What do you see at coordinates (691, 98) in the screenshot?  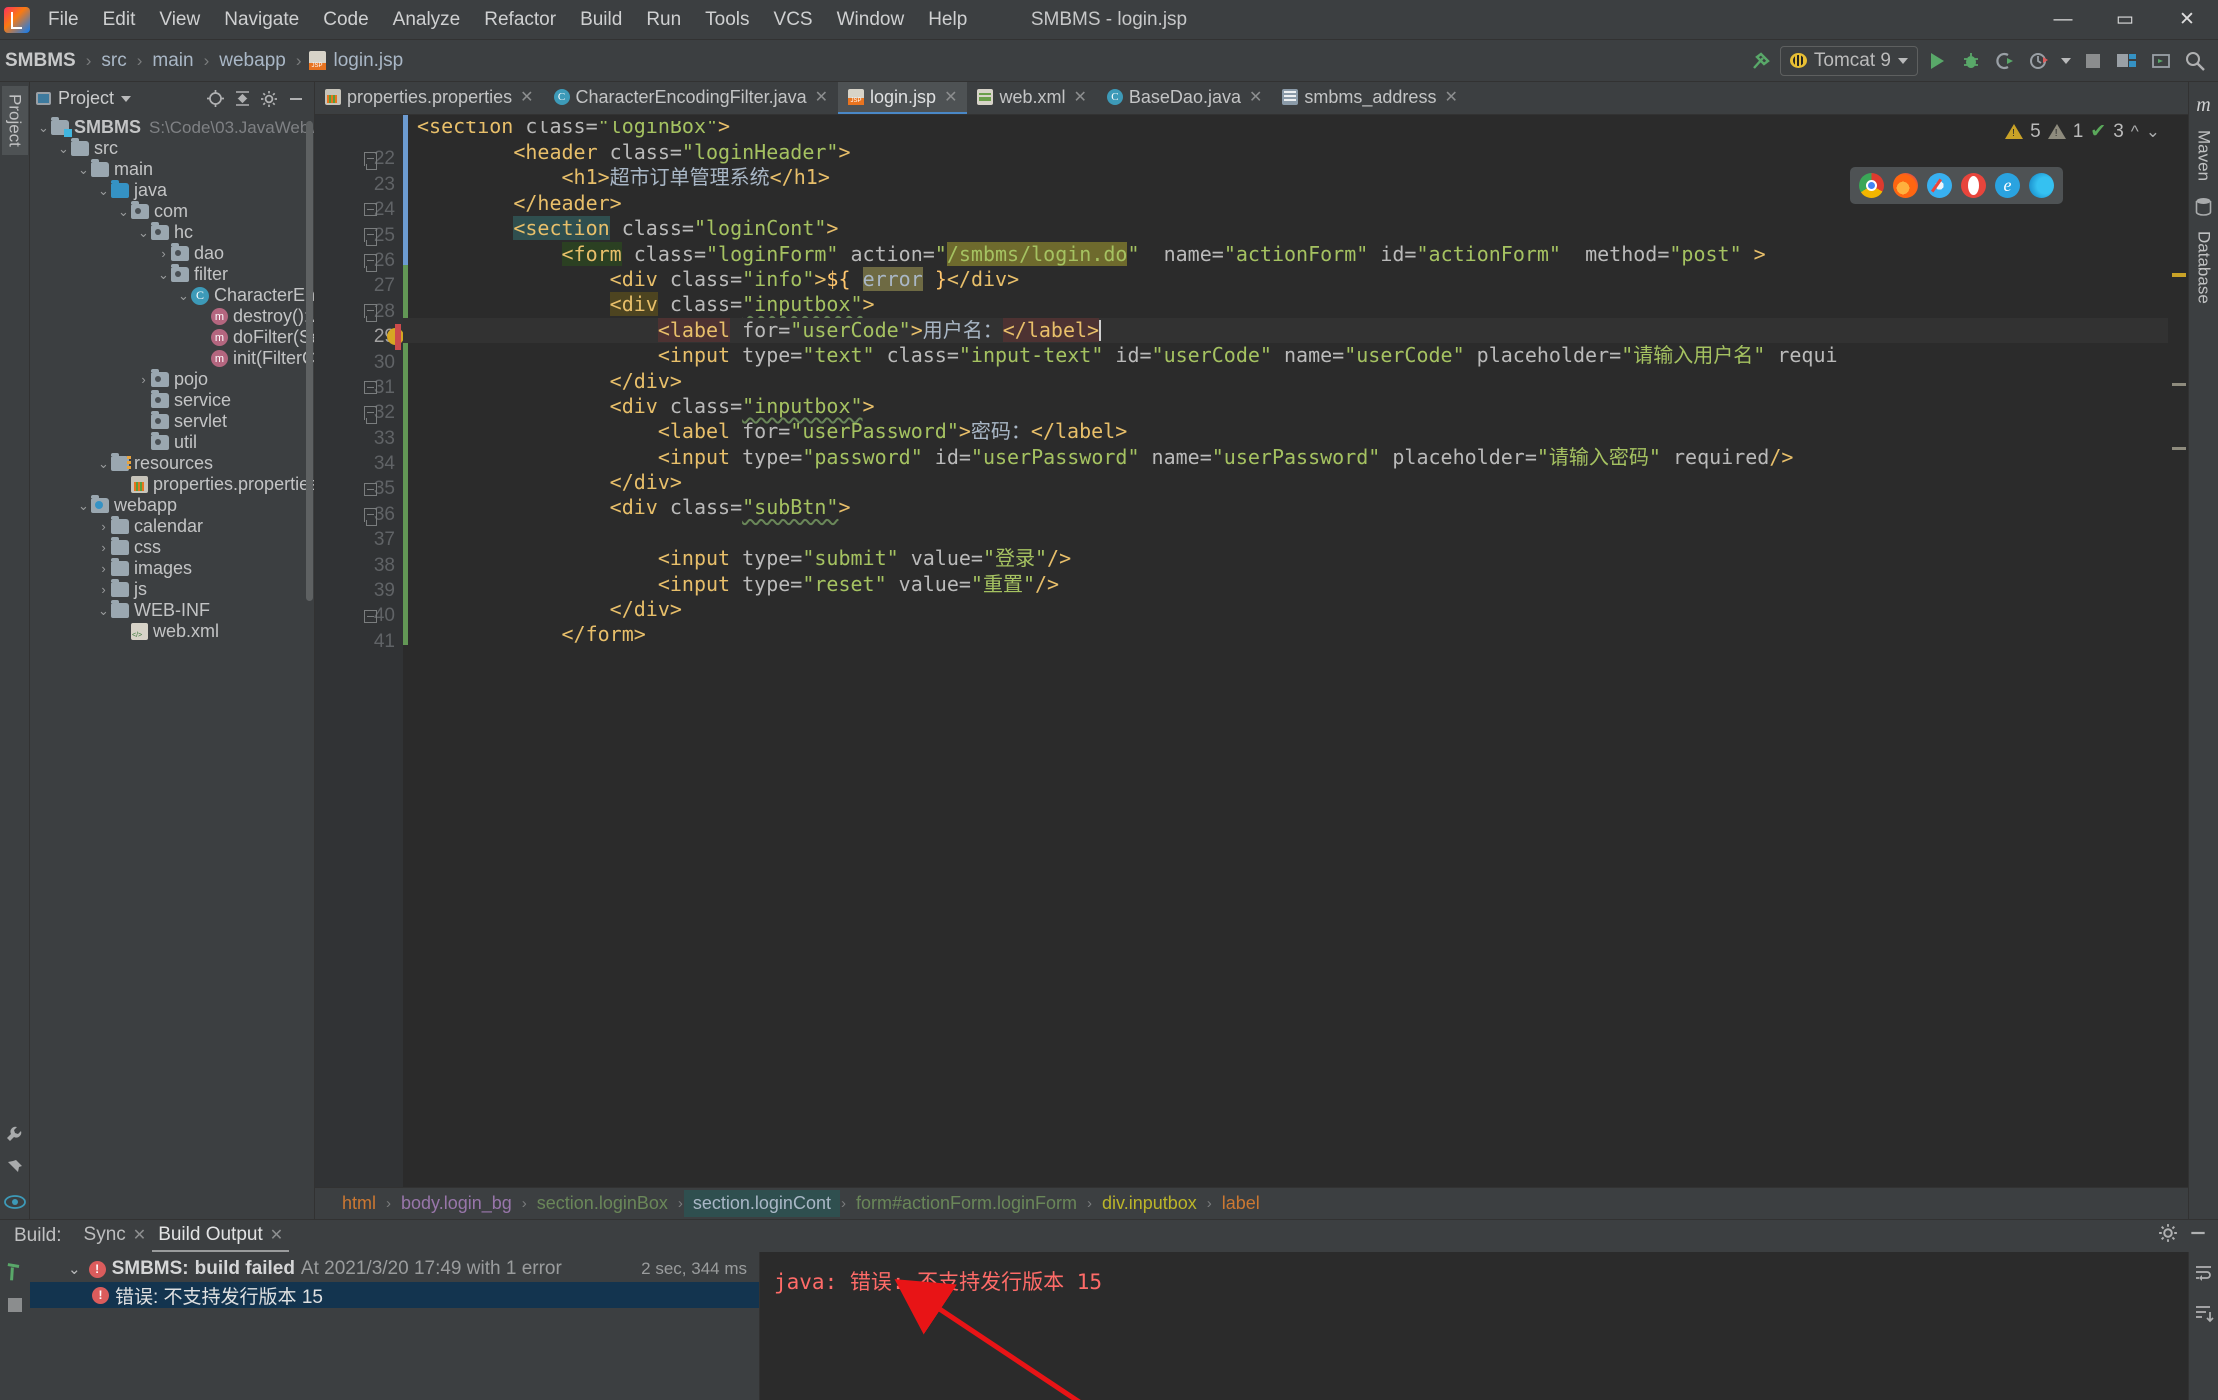 I see `editor-tab-characterencodingfilter-java: C CharacterEncodingFilter.java ✕` at bounding box center [691, 98].